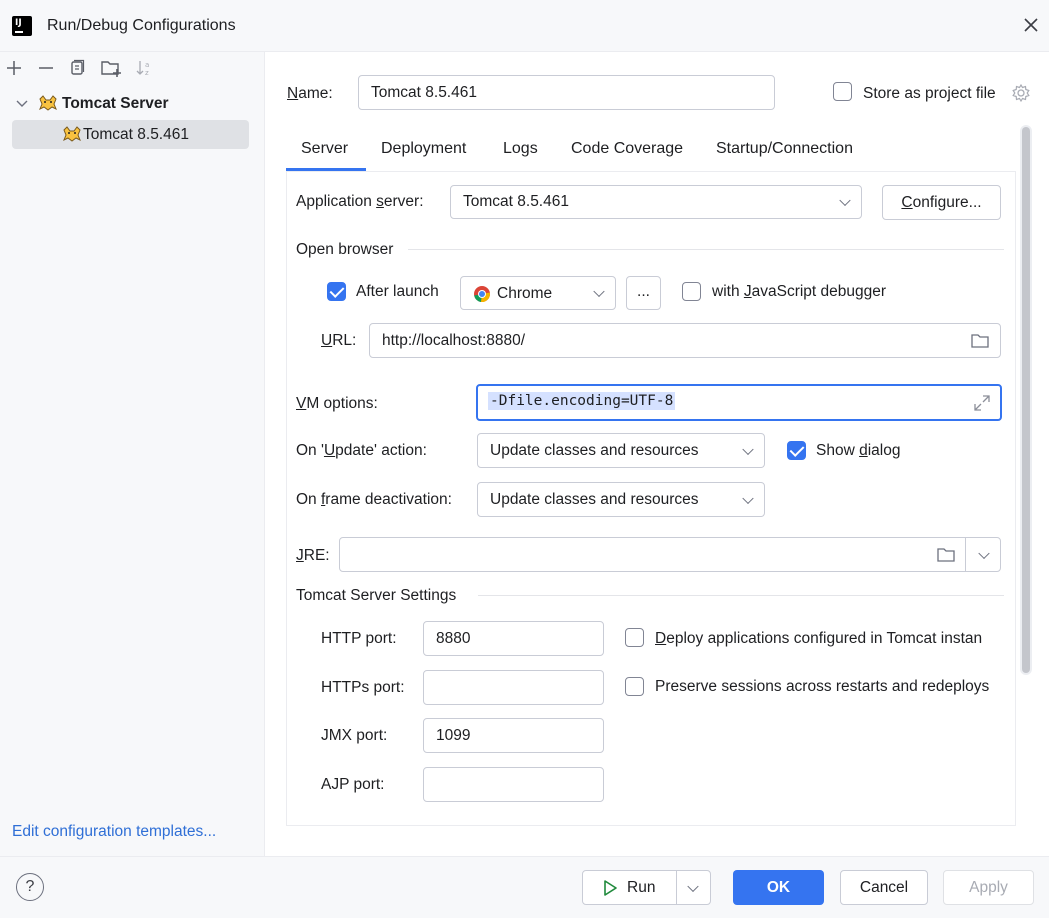 The height and width of the screenshot is (918, 1049). Describe the element at coordinates (739, 402) in the screenshot. I see `vm-options-field: -Dfile.encoding=UTF-8` at that location.